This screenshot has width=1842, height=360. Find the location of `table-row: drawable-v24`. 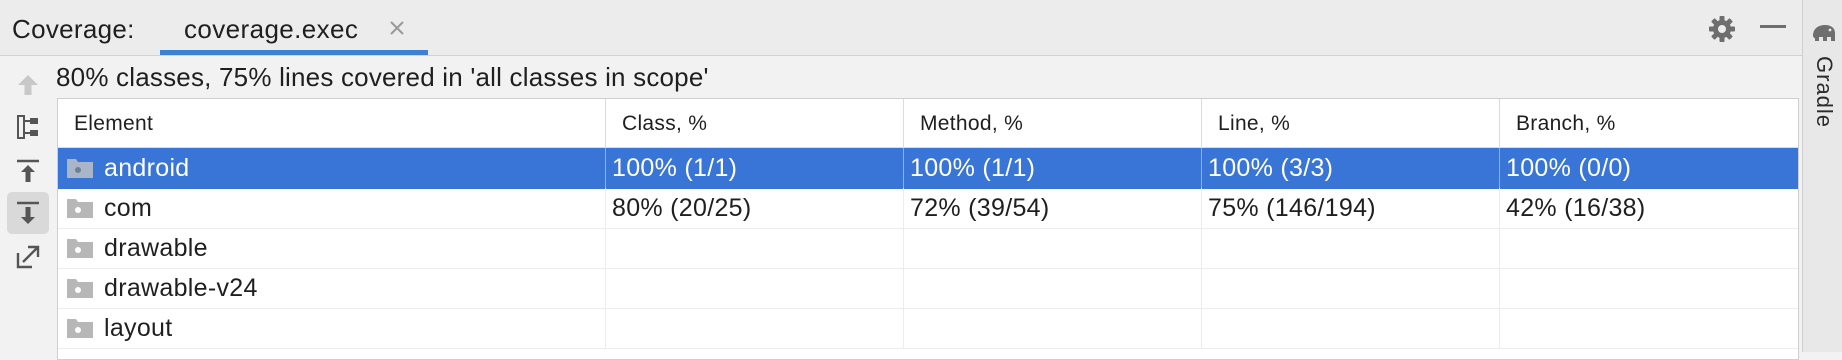

table-row: drawable-v24 is located at coordinates (928, 288).